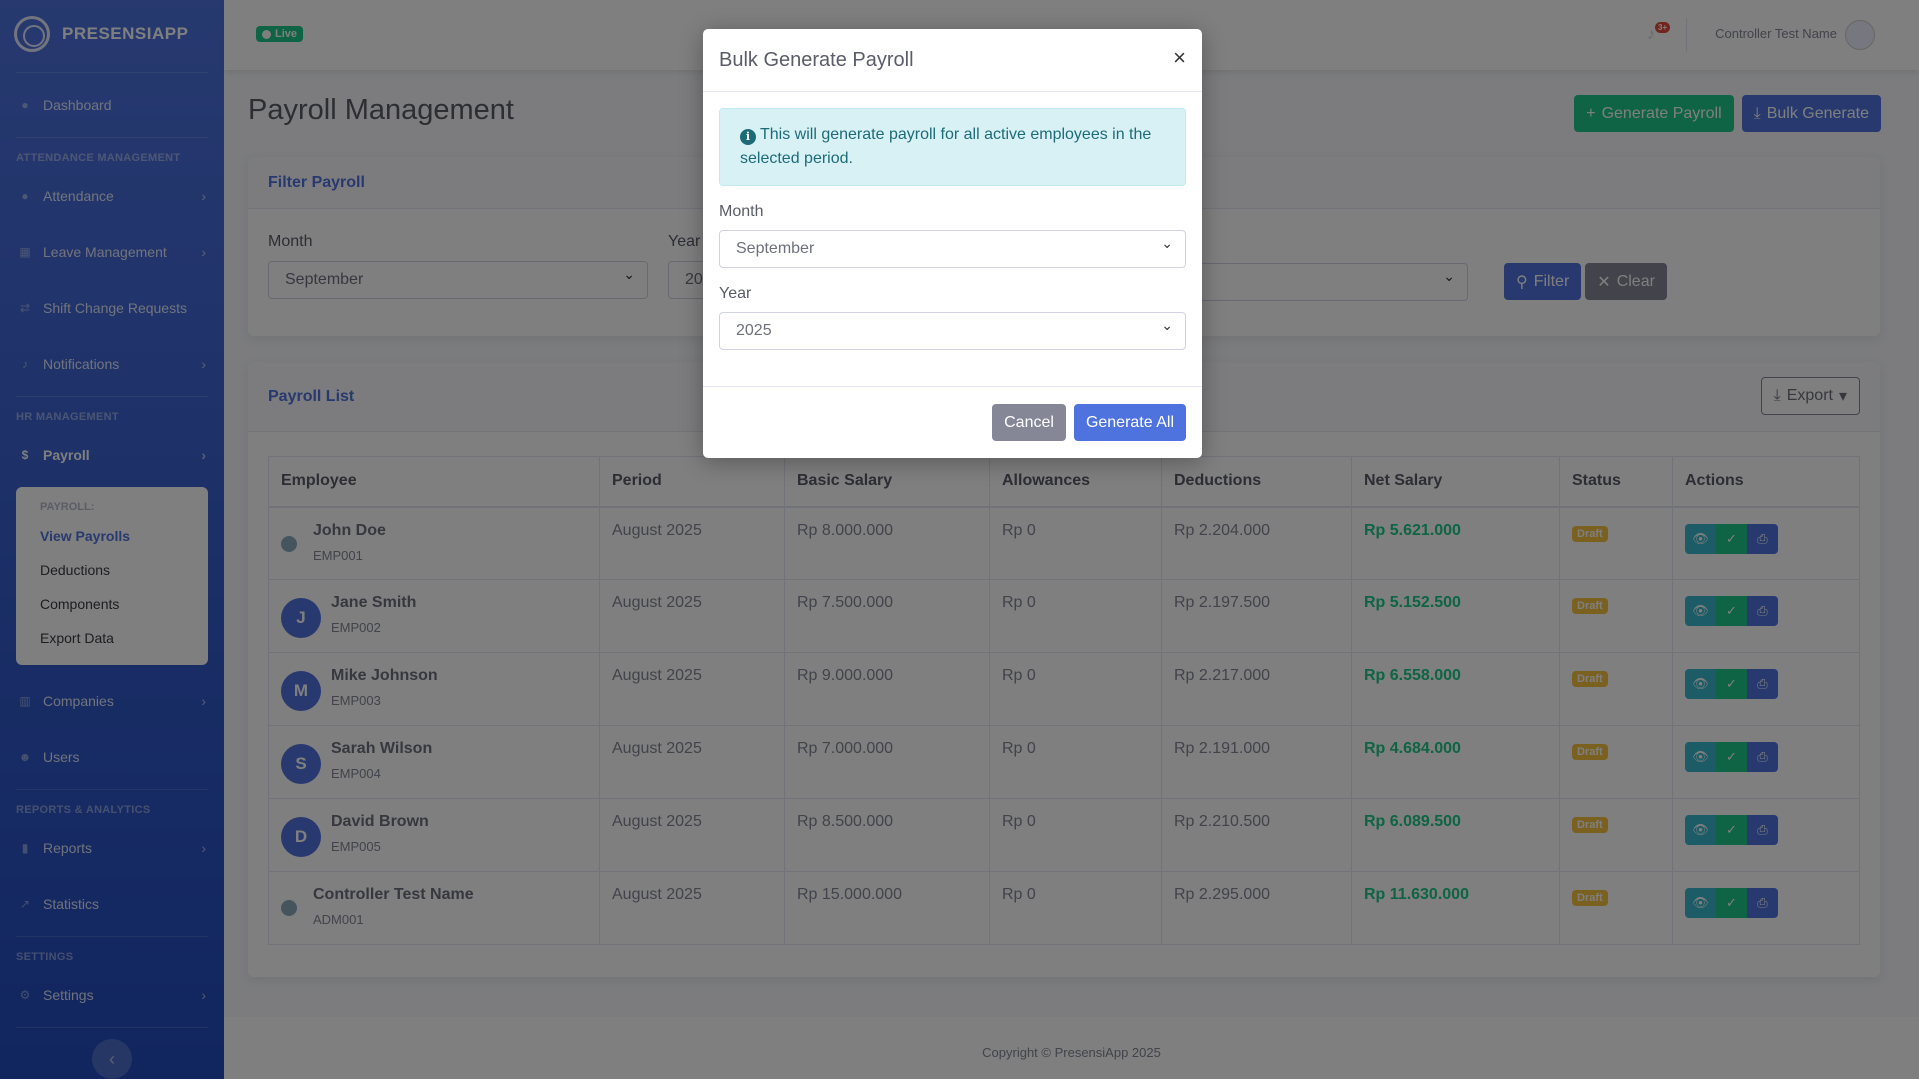  Describe the element at coordinates (952, 249) in the screenshot. I see `modal-month-select: September` at that location.